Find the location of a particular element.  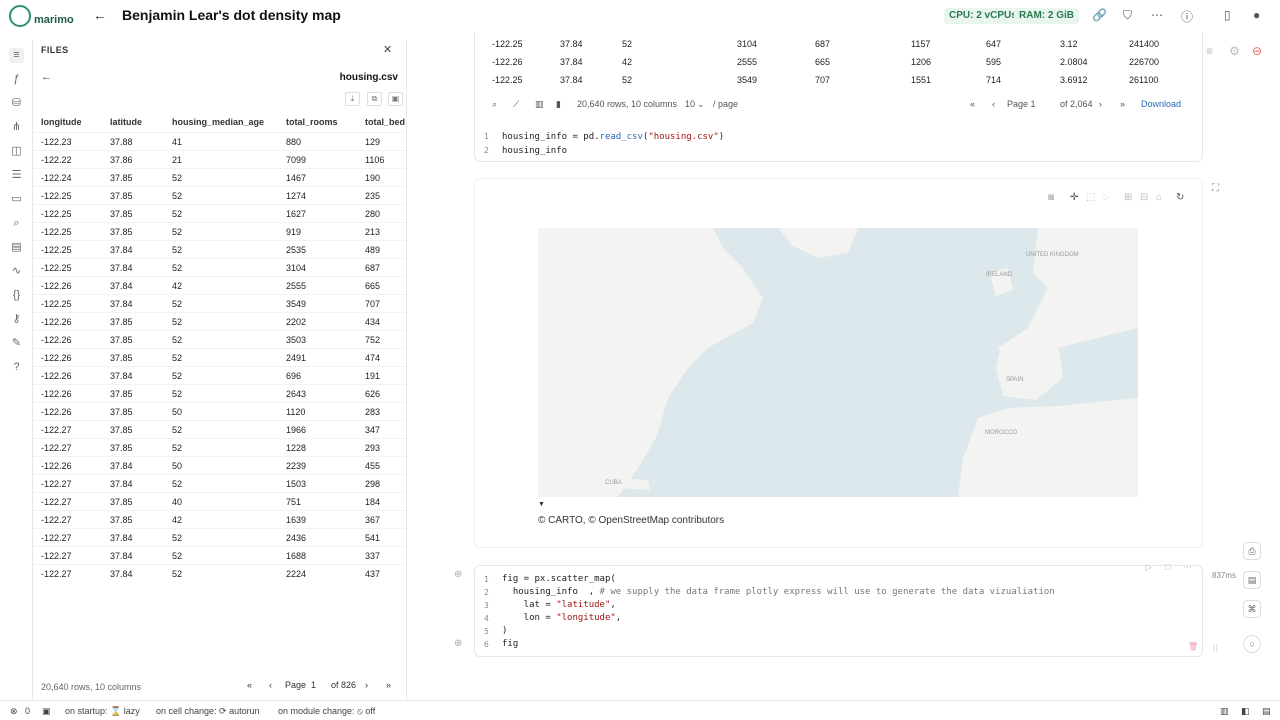

table-row: -122.25 37.84 52 3549 707 is located at coordinates (219, 303).